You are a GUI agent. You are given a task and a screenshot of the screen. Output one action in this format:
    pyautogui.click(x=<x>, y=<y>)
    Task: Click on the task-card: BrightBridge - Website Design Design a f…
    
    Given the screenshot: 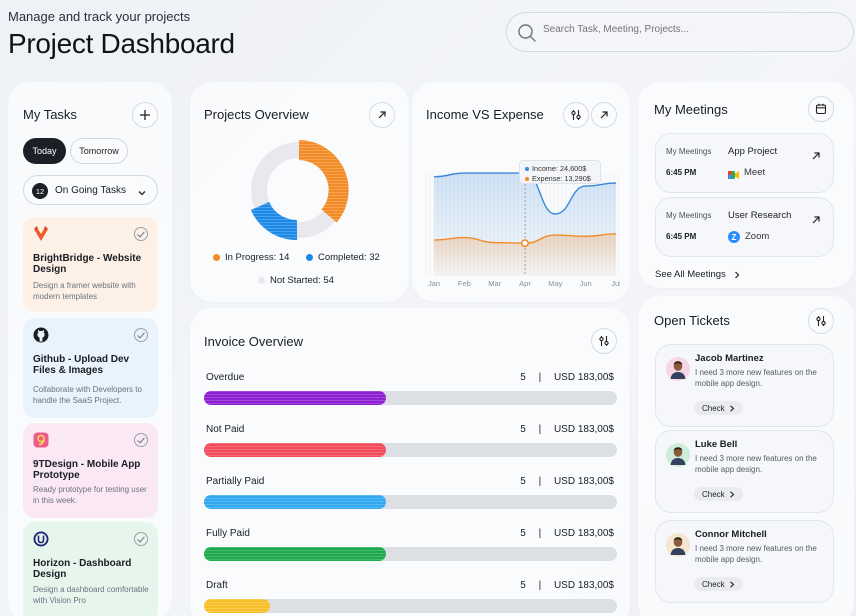 What is the action you would take?
    pyautogui.click(x=90, y=264)
    